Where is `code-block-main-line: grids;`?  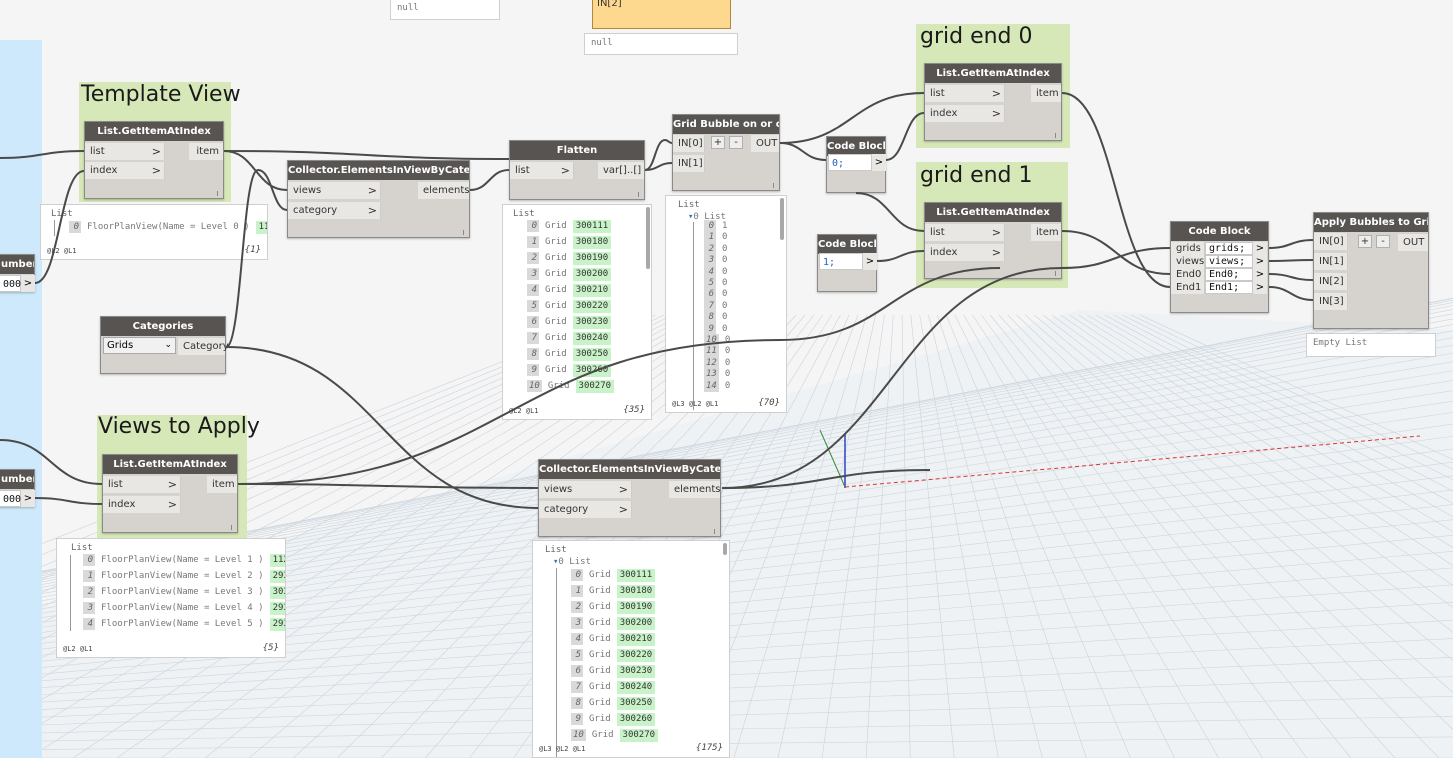
code-block-main-line: grids; is located at coordinates (1229, 248).